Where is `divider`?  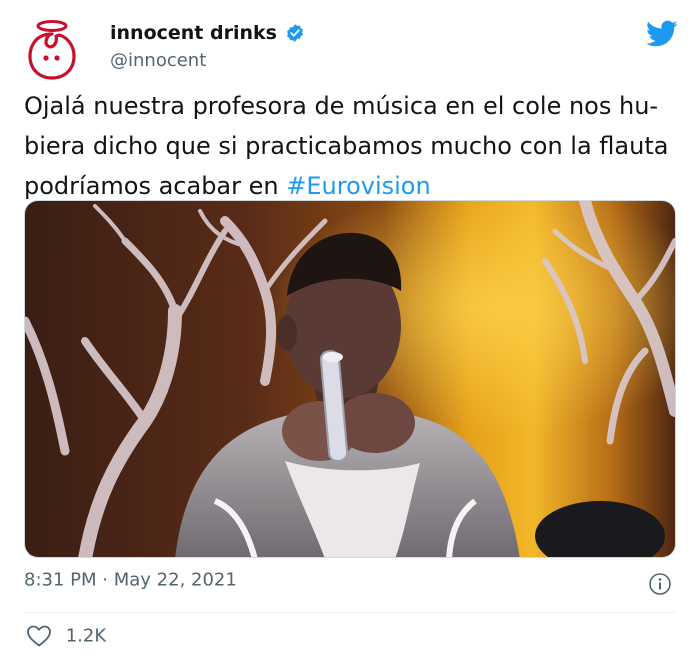 divider is located at coordinates (350, 612).